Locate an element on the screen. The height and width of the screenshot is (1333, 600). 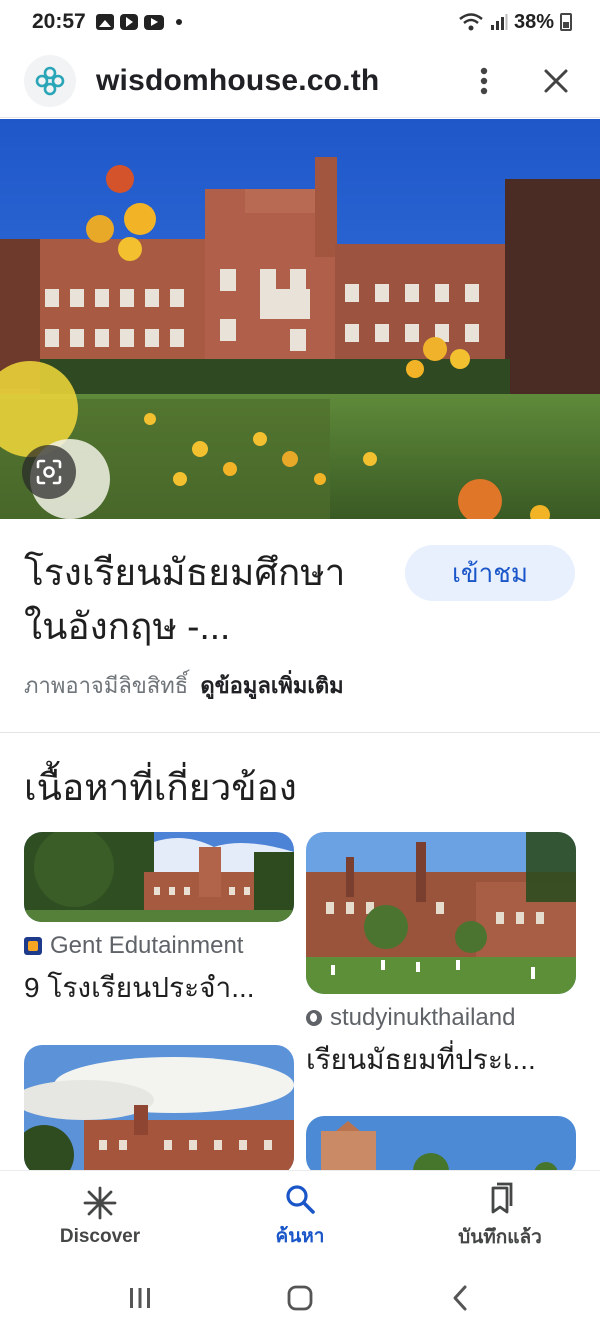
battery-icon is located at coordinates (566, 22).